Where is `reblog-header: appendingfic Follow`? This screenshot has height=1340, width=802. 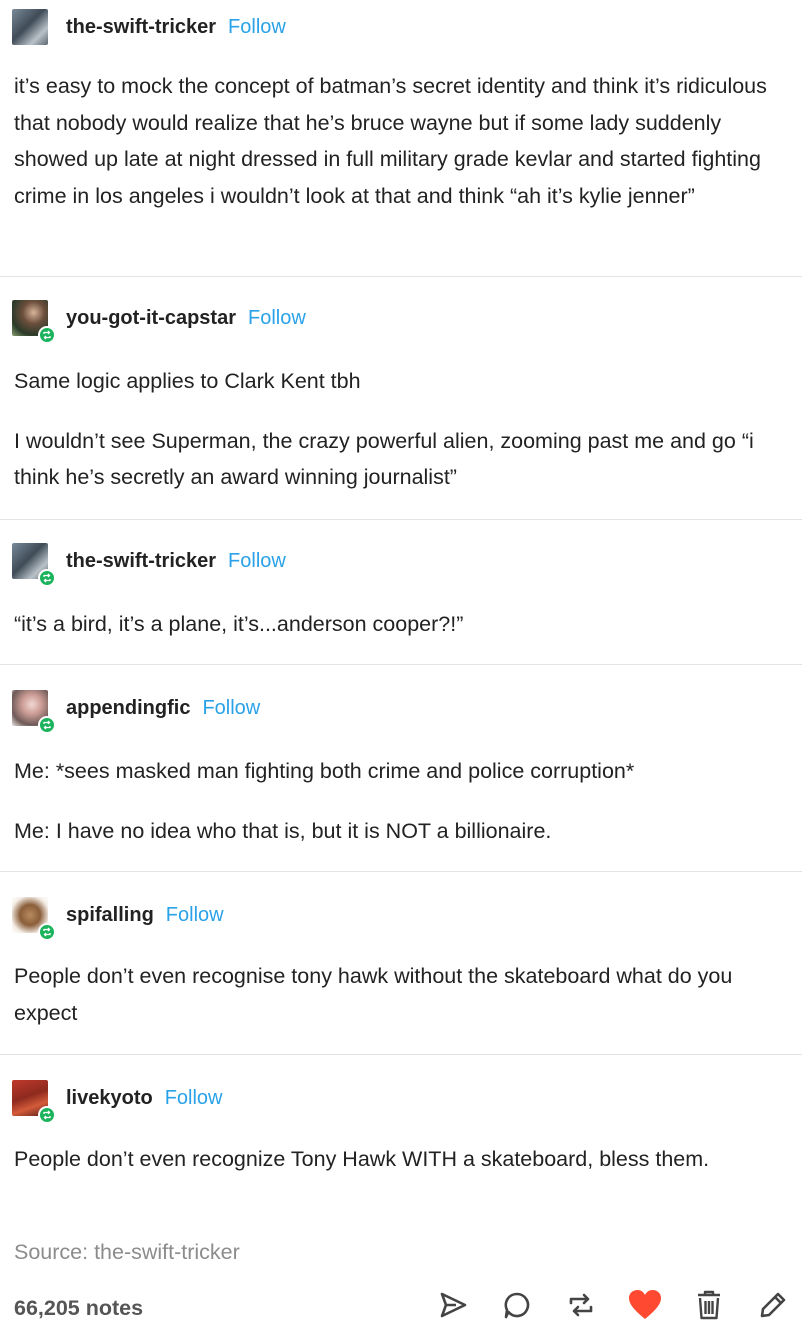 reblog-header: appendingfic Follow is located at coordinates (136, 712).